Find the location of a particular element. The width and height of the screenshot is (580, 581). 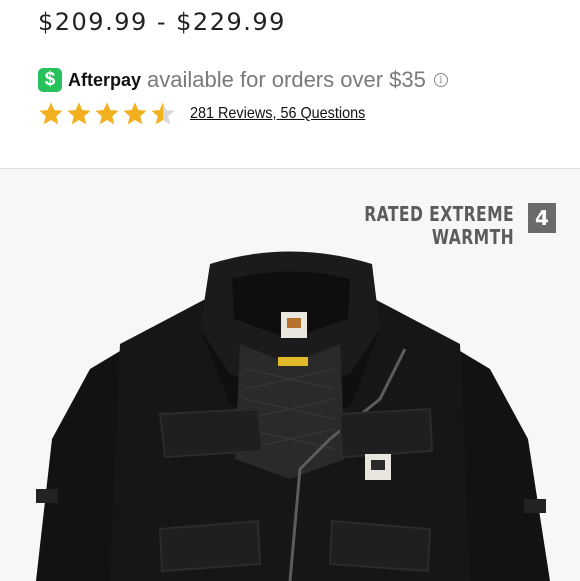

star-rating is located at coordinates (107, 114).